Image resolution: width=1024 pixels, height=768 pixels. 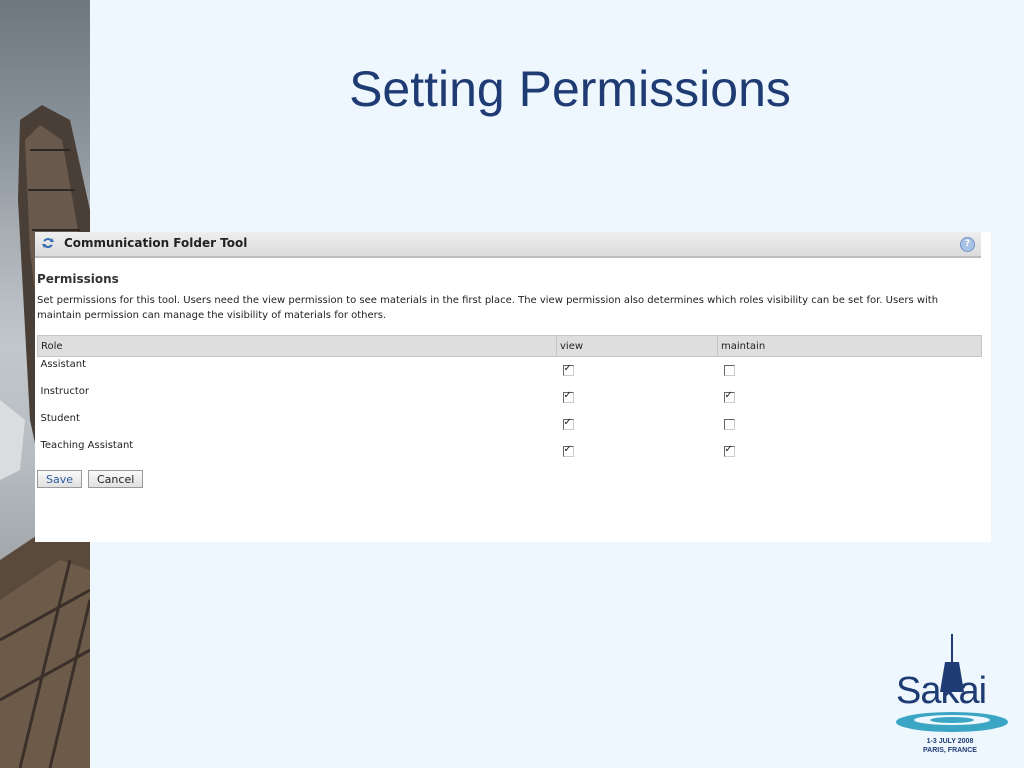 I want to click on tool-header: Communication Folder Tool ?, so click(x=508, y=245).